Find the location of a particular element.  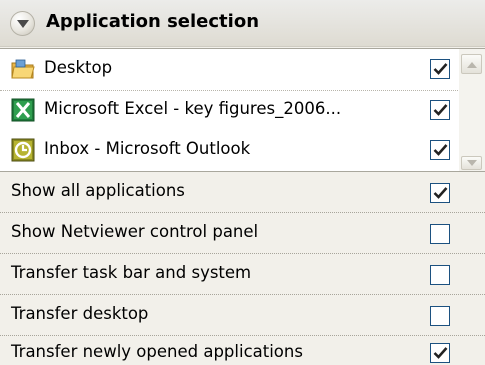

outlook-icon is located at coordinates (23, 150).